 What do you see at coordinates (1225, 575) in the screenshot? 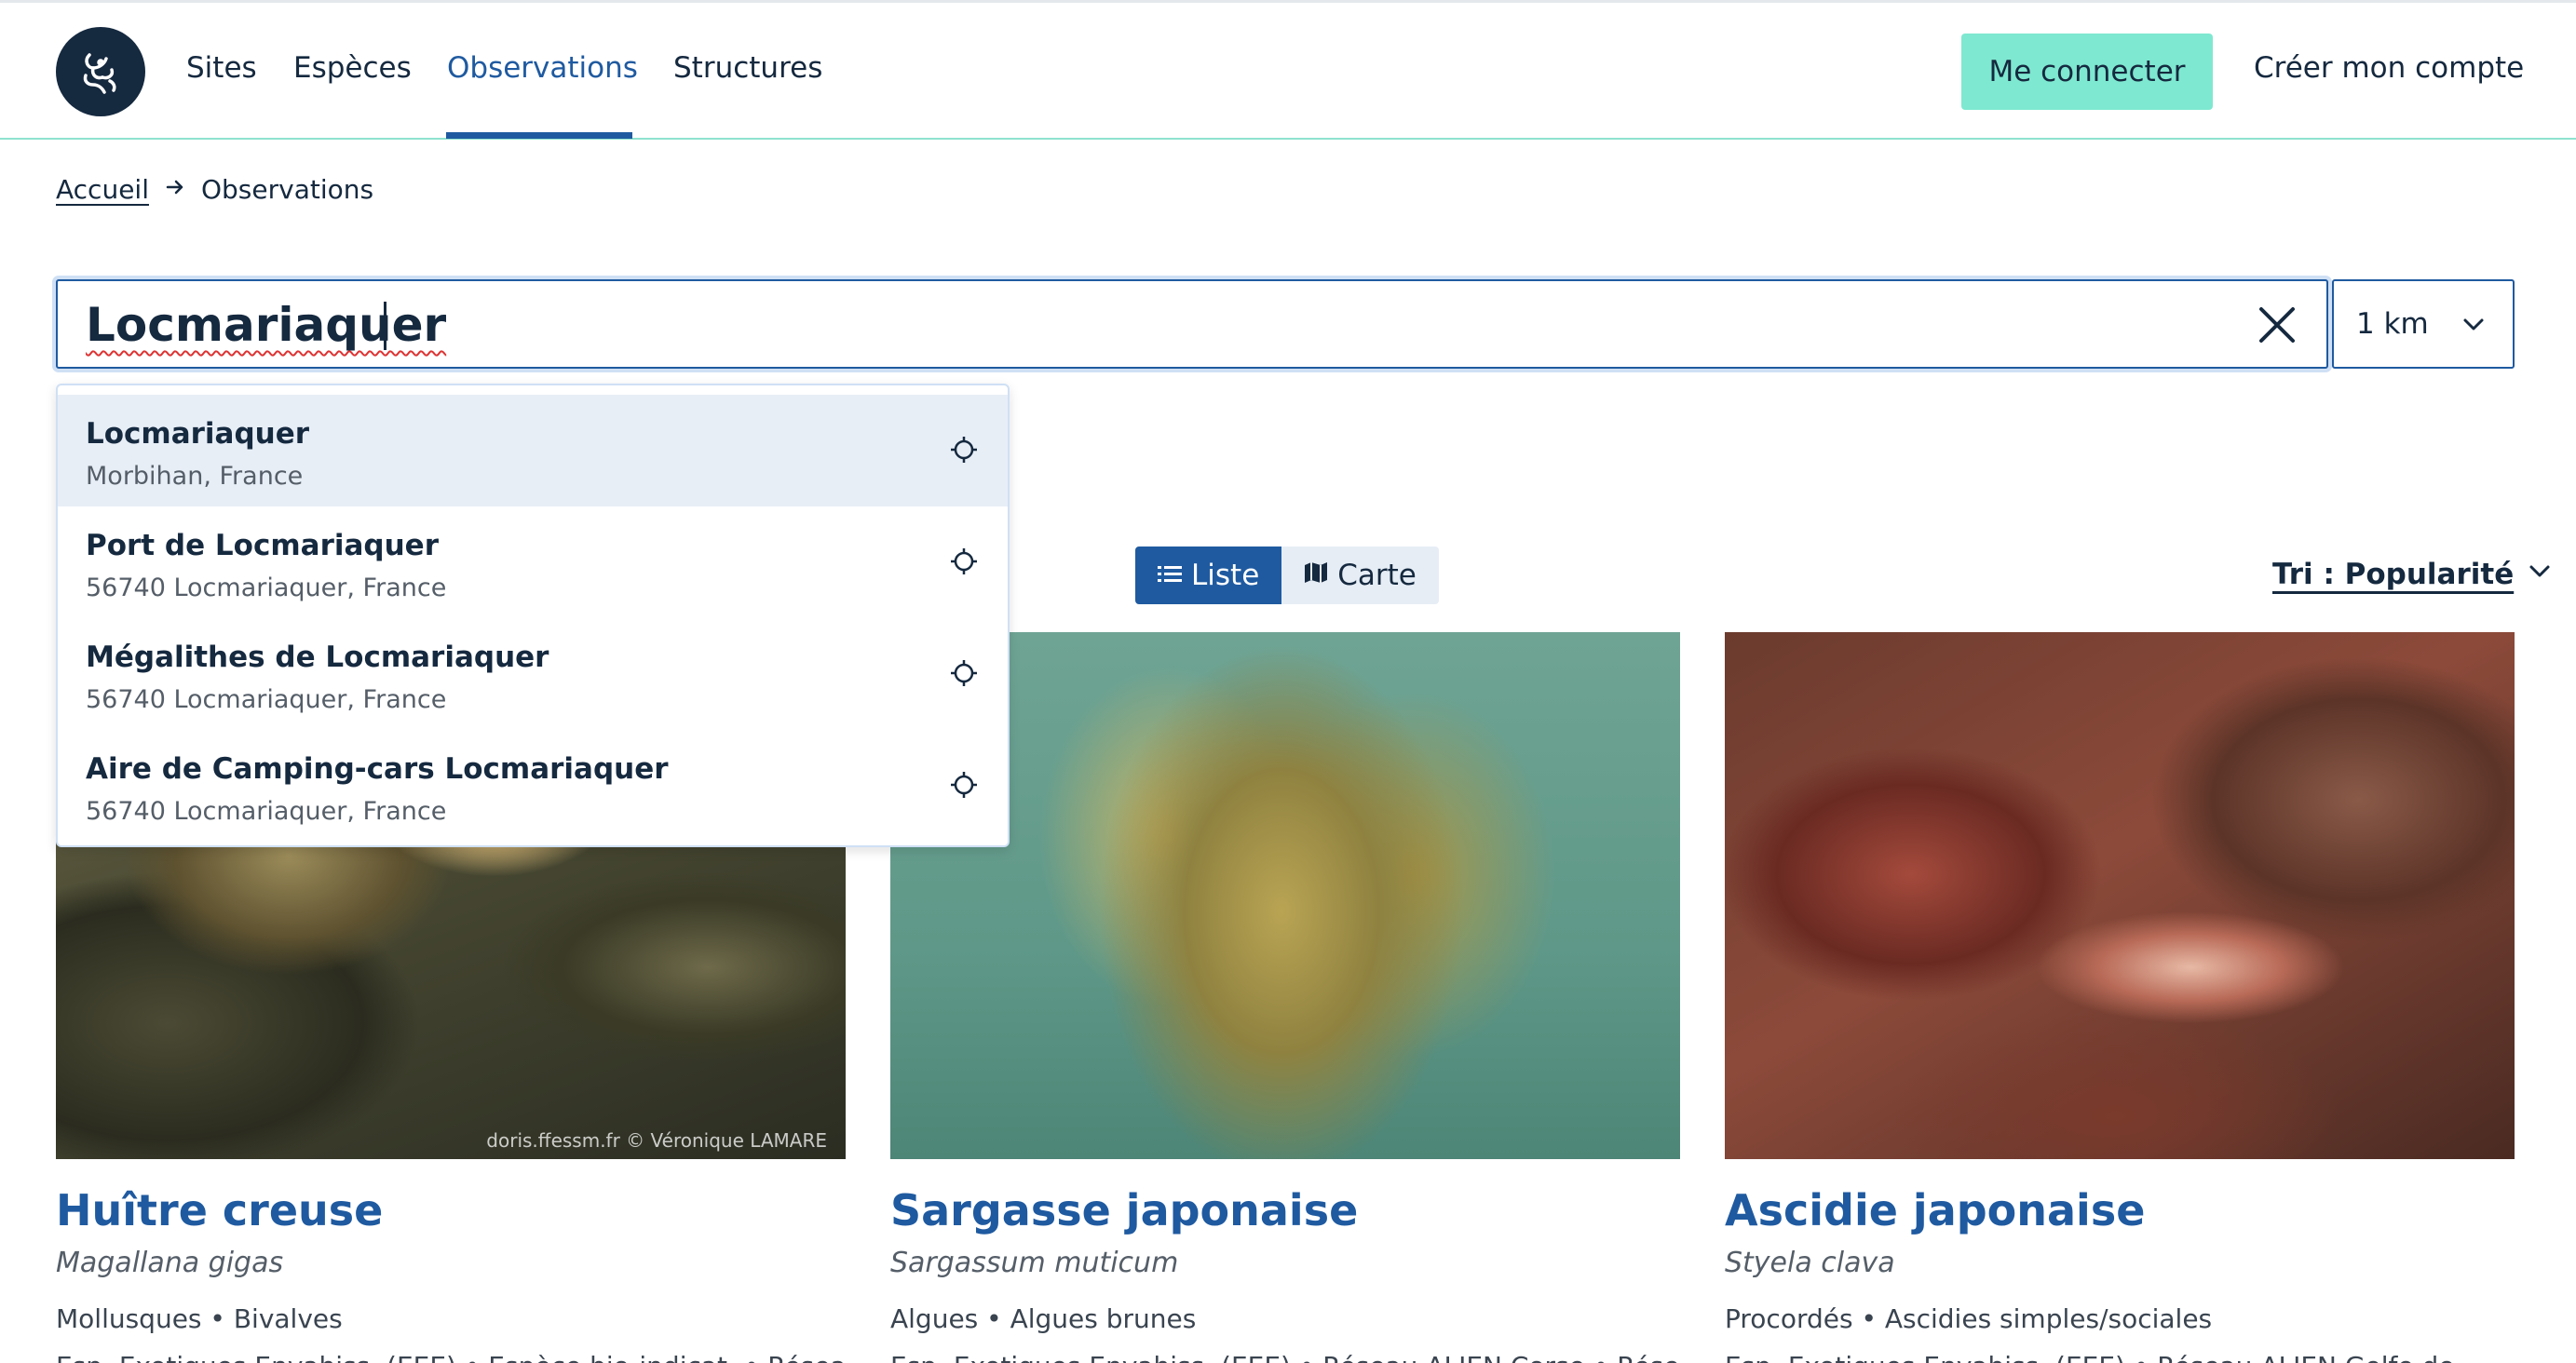
I see `list-view-label: Liste` at bounding box center [1225, 575].